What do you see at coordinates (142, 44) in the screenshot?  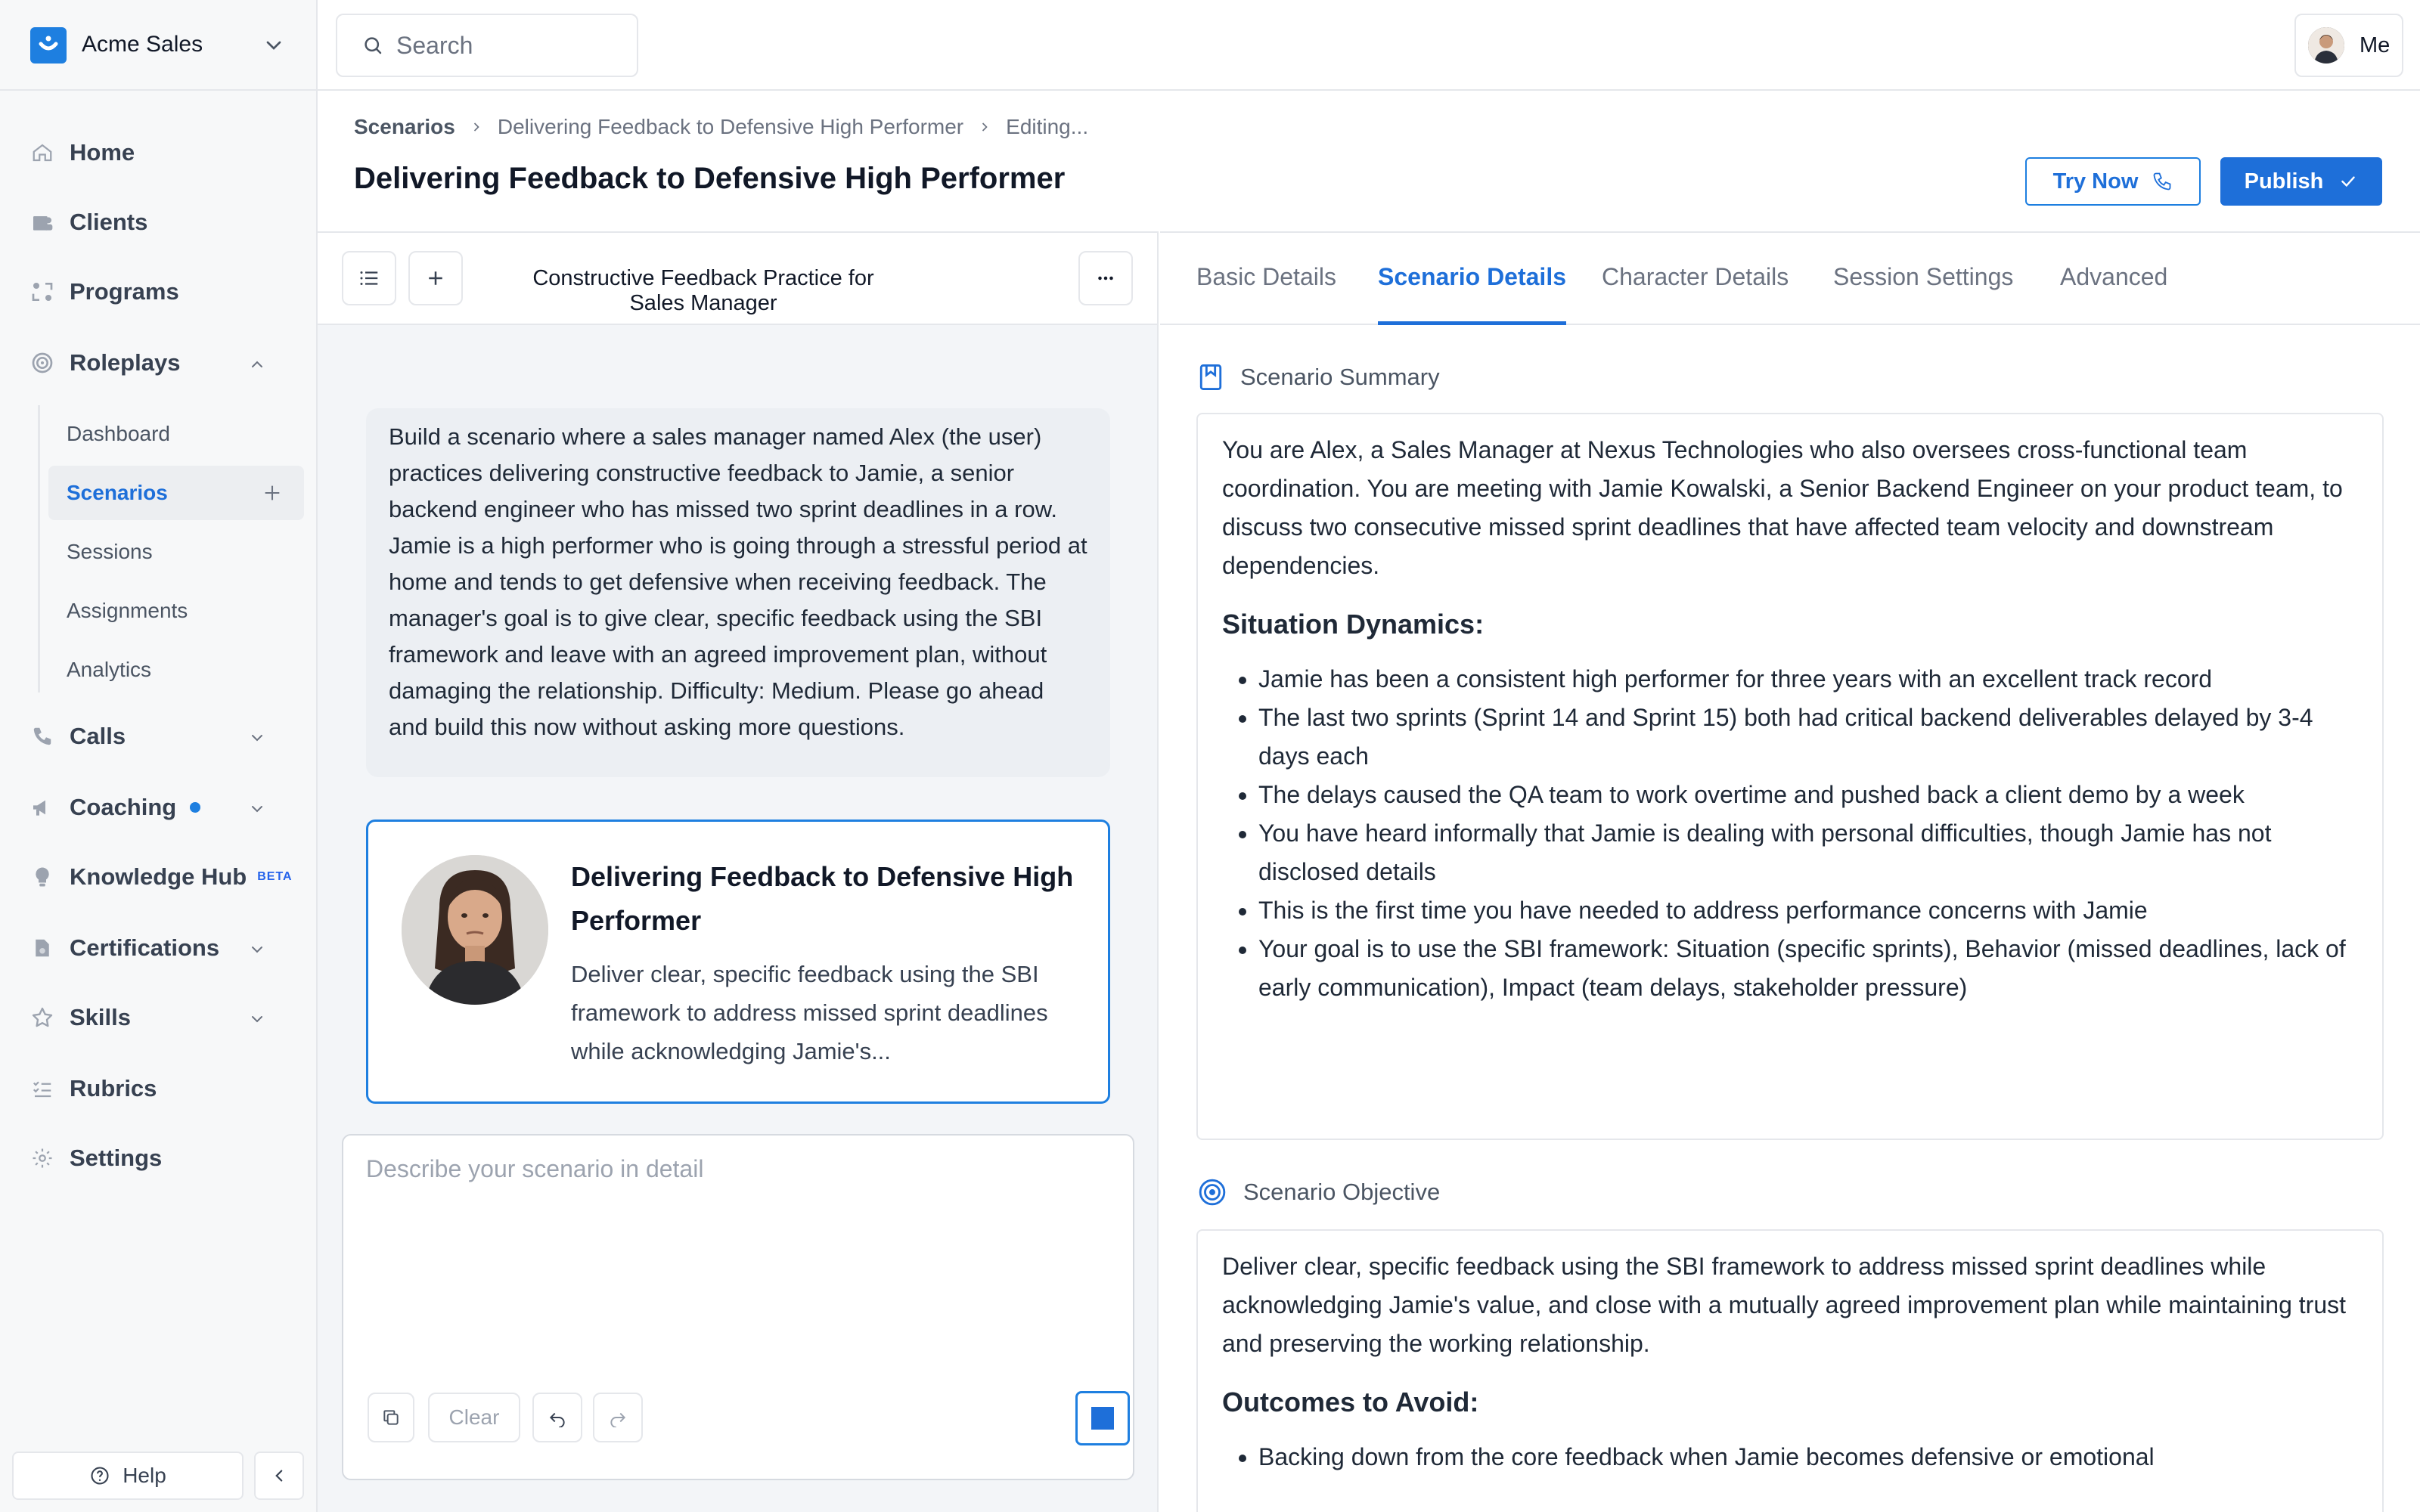 I see `org-name: Acme Sales` at bounding box center [142, 44].